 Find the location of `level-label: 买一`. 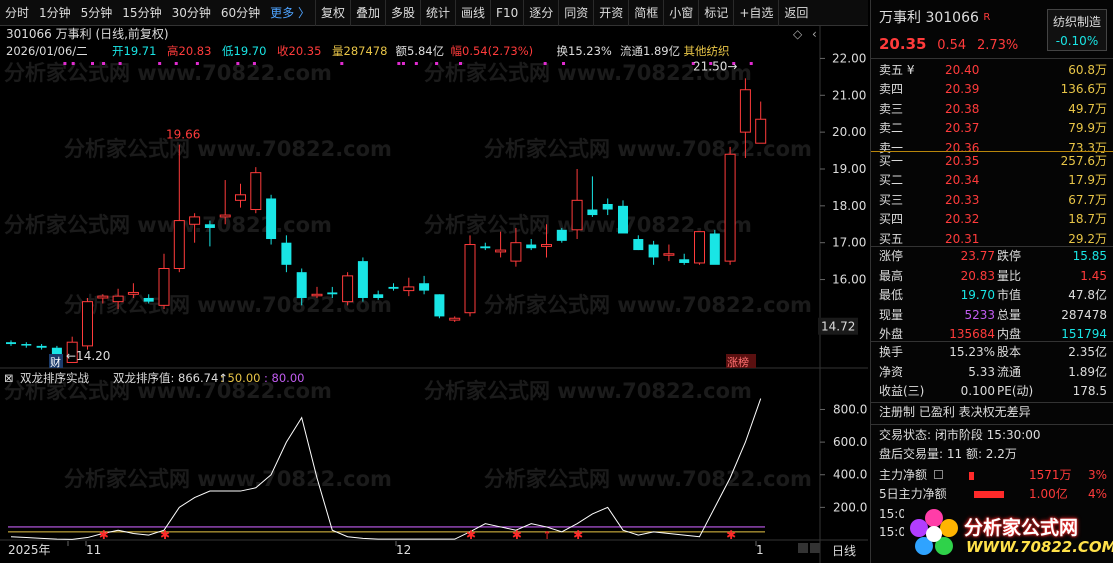

level-label: 买一 is located at coordinates (891, 161).